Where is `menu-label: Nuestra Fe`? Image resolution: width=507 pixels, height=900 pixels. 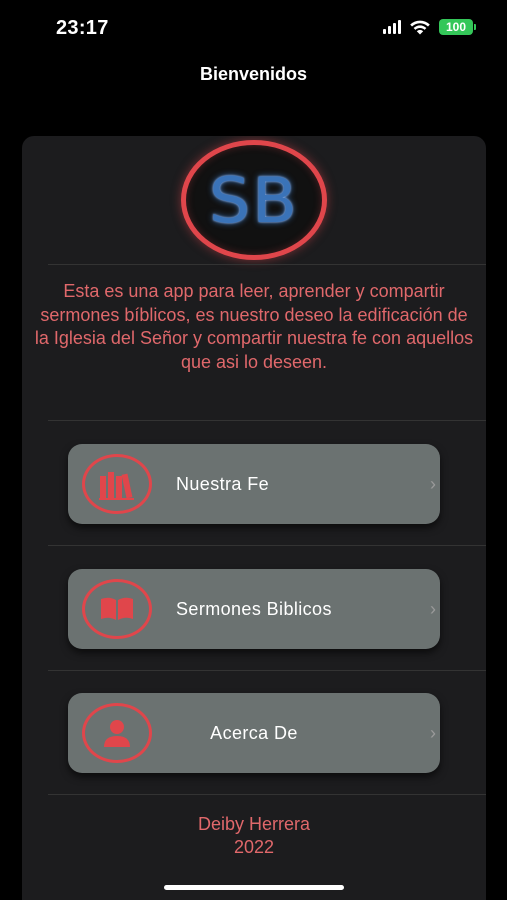
menu-label: Nuestra Fe is located at coordinates (223, 484).